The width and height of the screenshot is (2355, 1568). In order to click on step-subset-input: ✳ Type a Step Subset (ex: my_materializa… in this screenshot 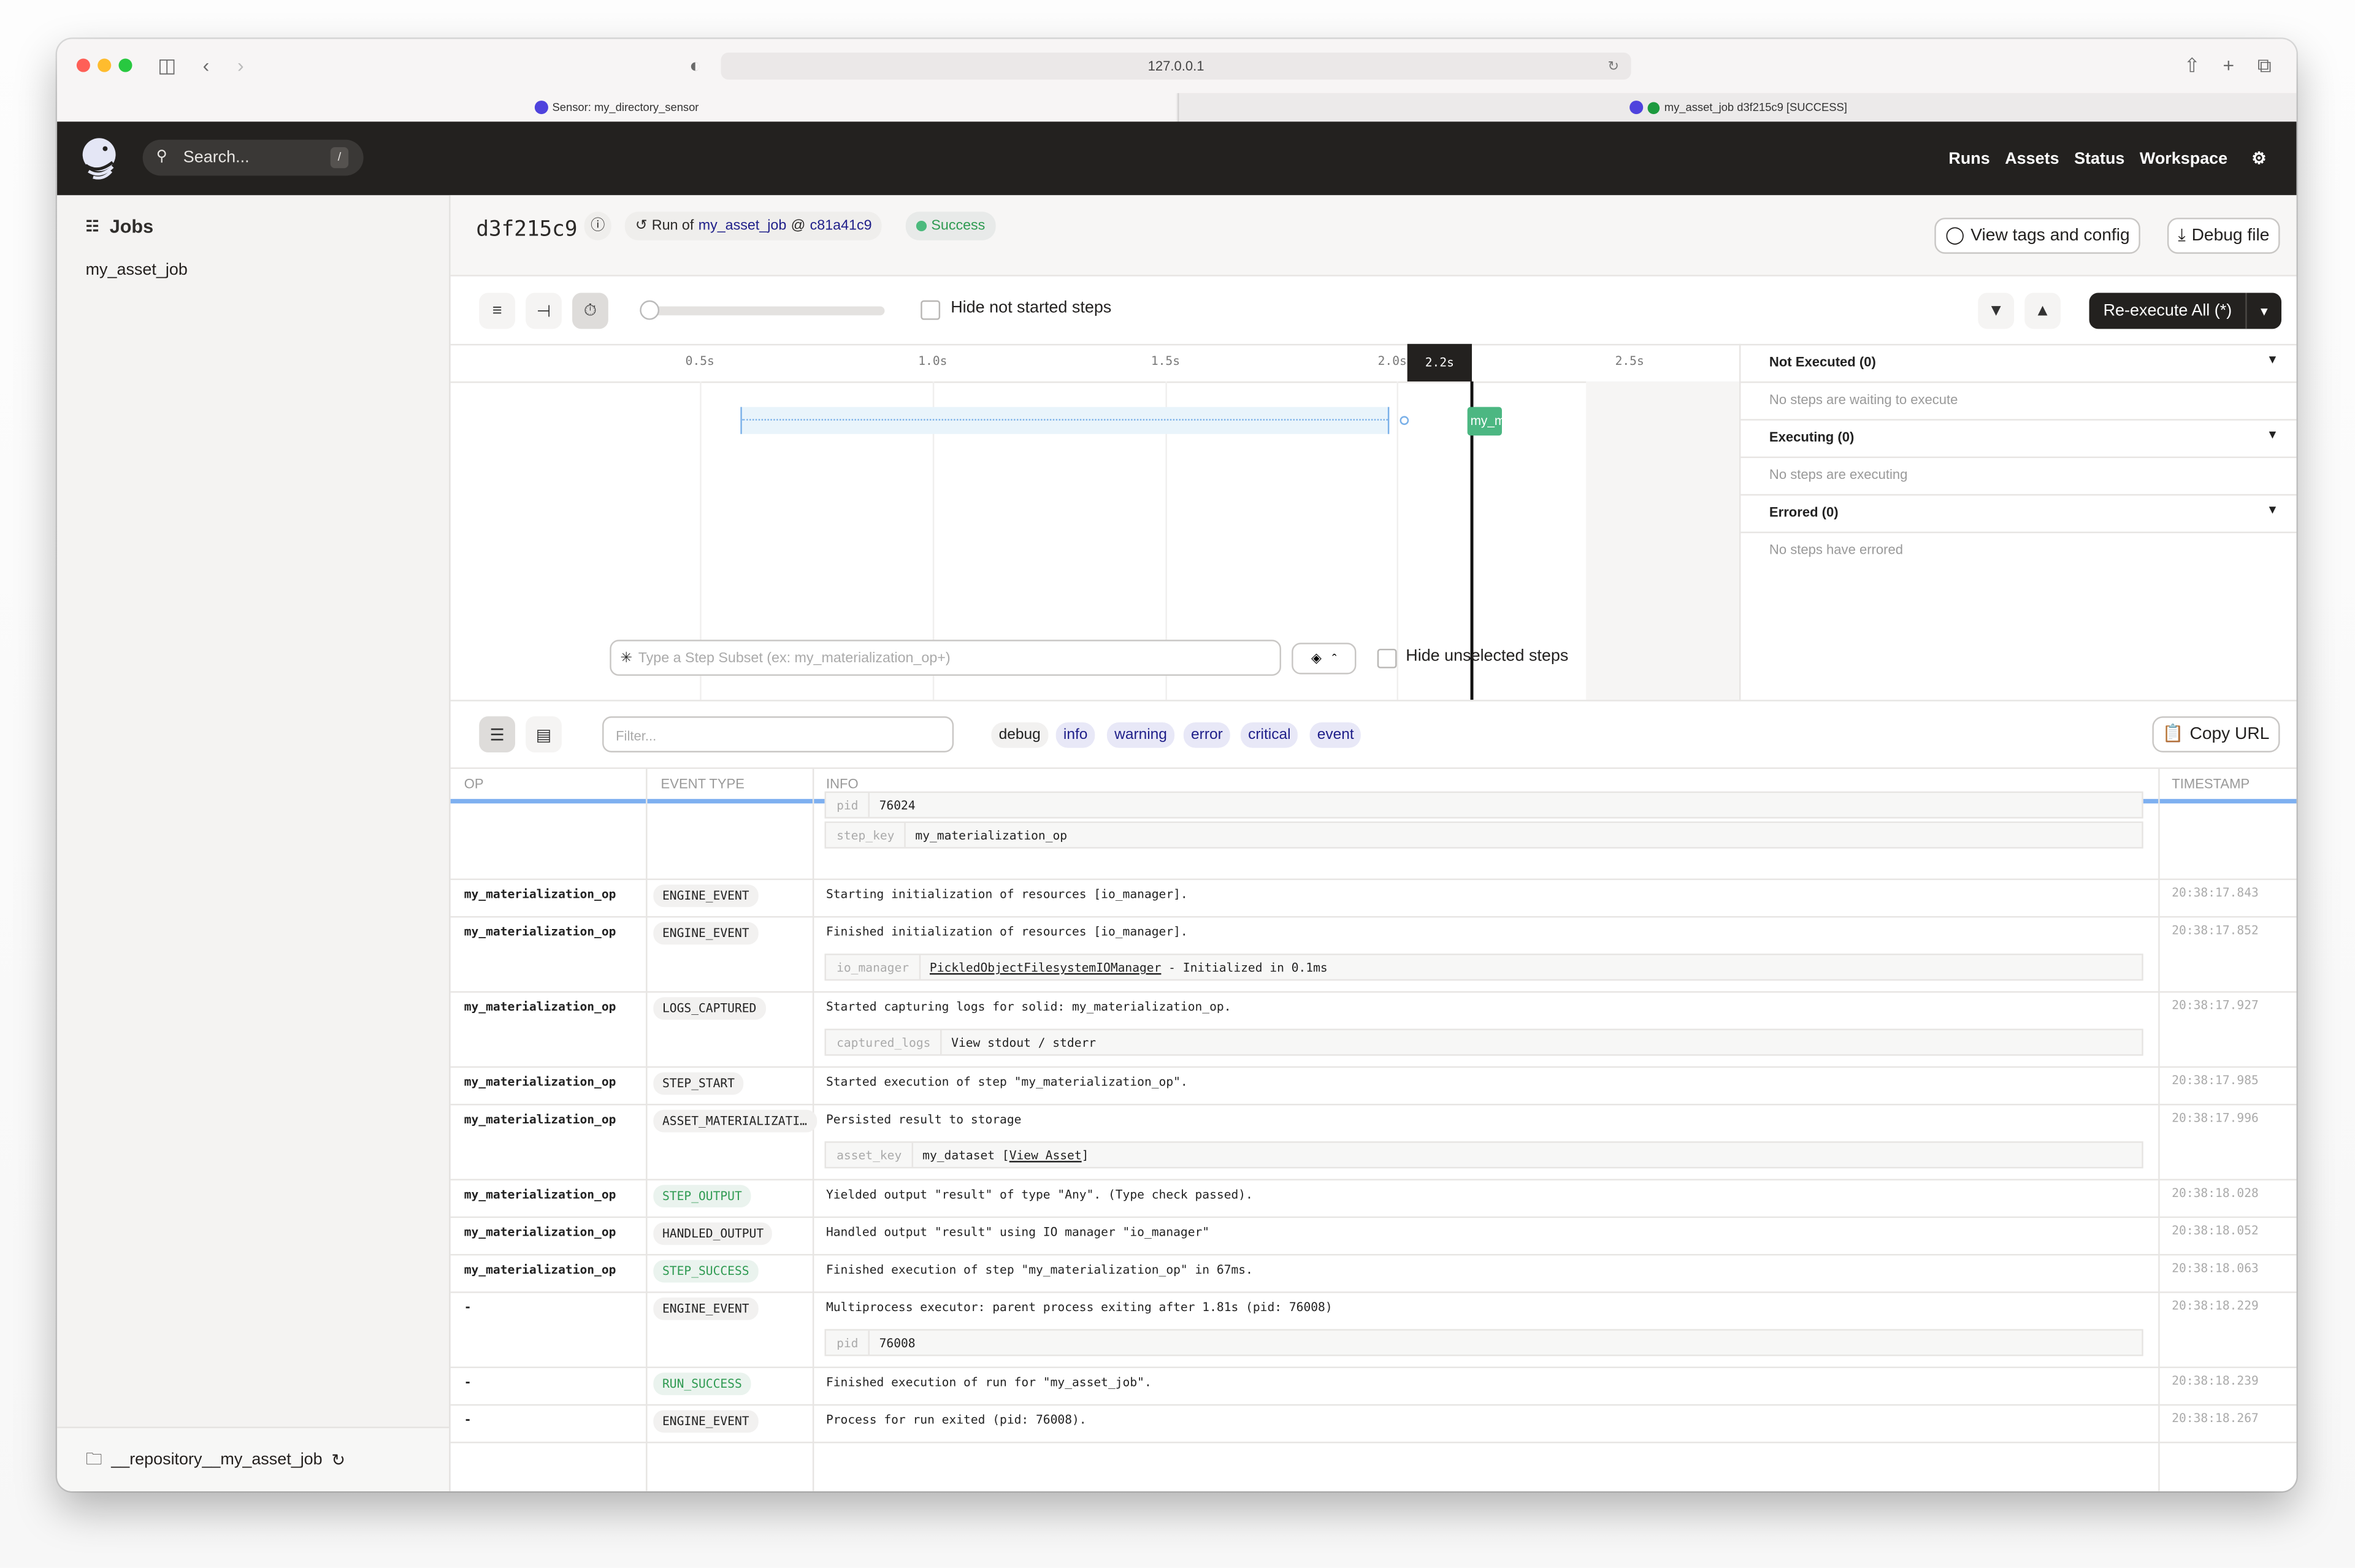, I will do `click(945, 658)`.